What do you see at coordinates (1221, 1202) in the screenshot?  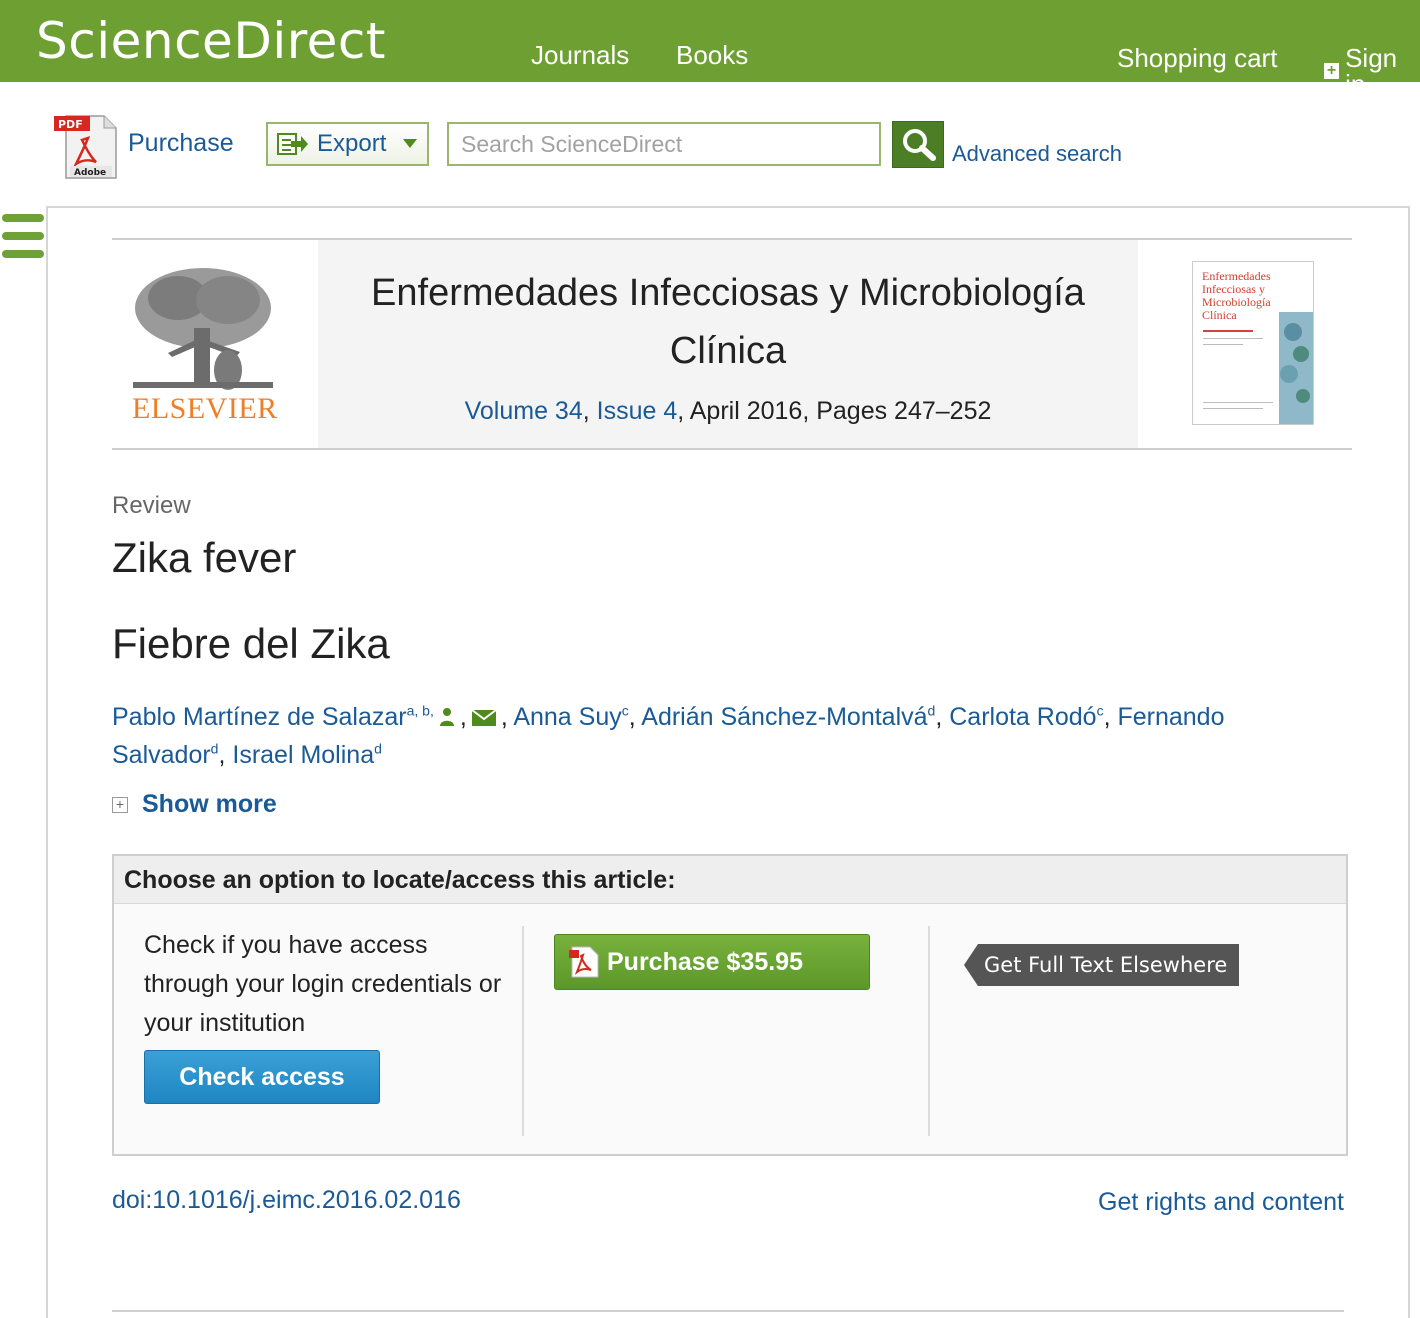 I see `rights-and-content-link: Get rights and content` at bounding box center [1221, 1202].